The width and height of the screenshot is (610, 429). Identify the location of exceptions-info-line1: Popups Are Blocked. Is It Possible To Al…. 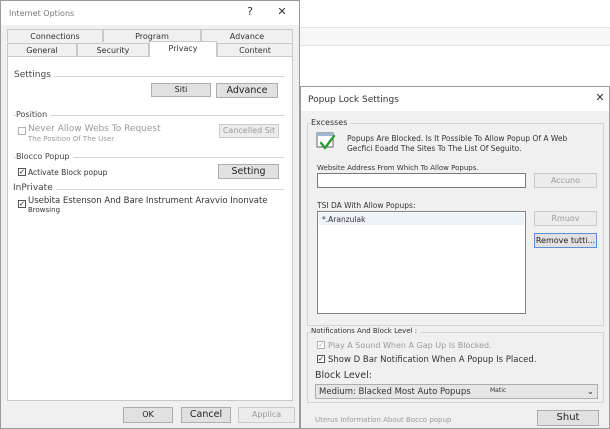
(457, 138).